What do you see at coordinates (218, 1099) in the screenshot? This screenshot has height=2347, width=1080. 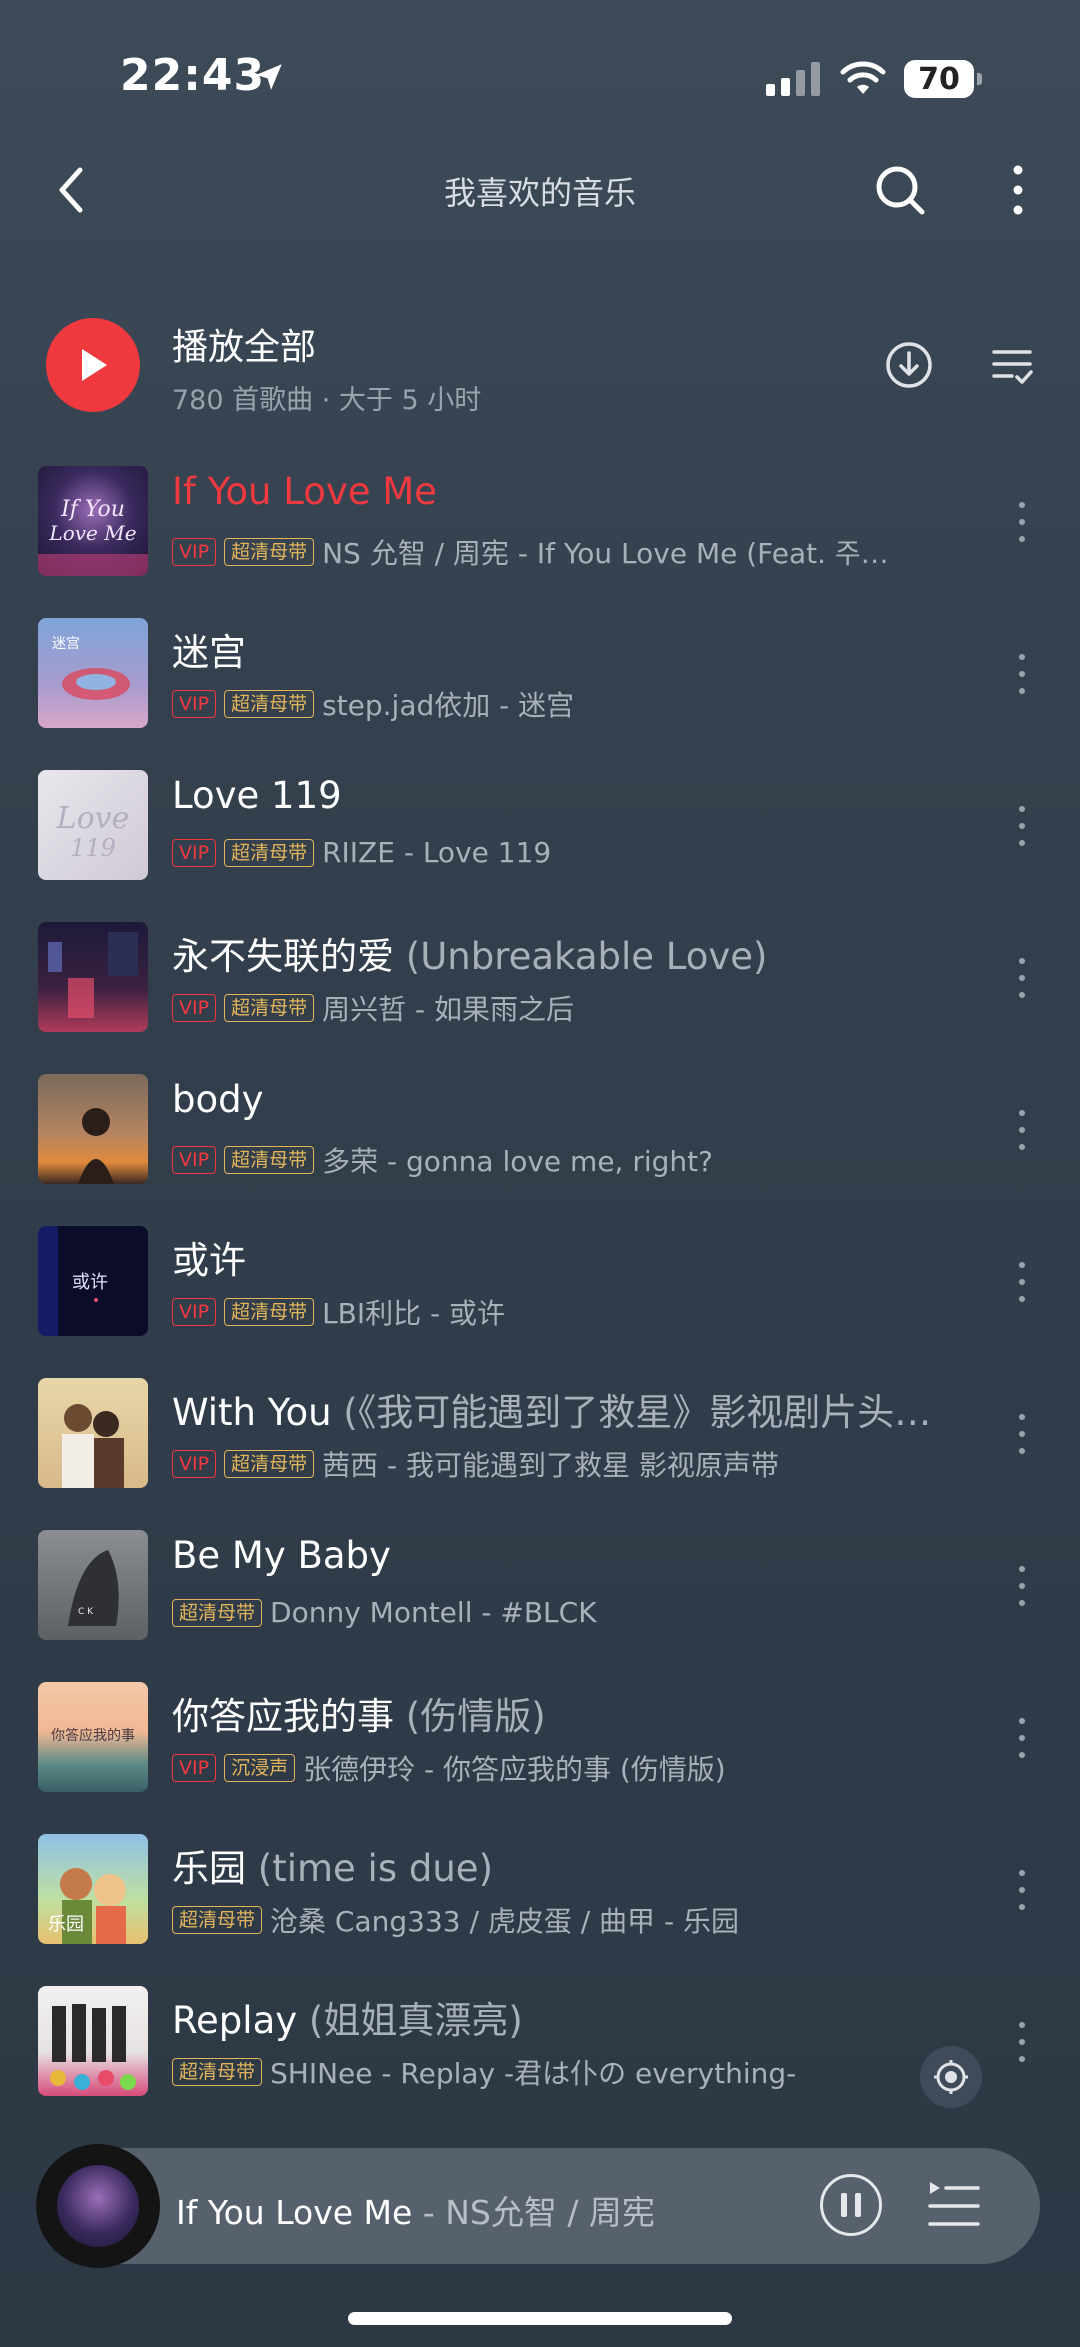 I see `song-title: body` at bounding box center [218, 1099].